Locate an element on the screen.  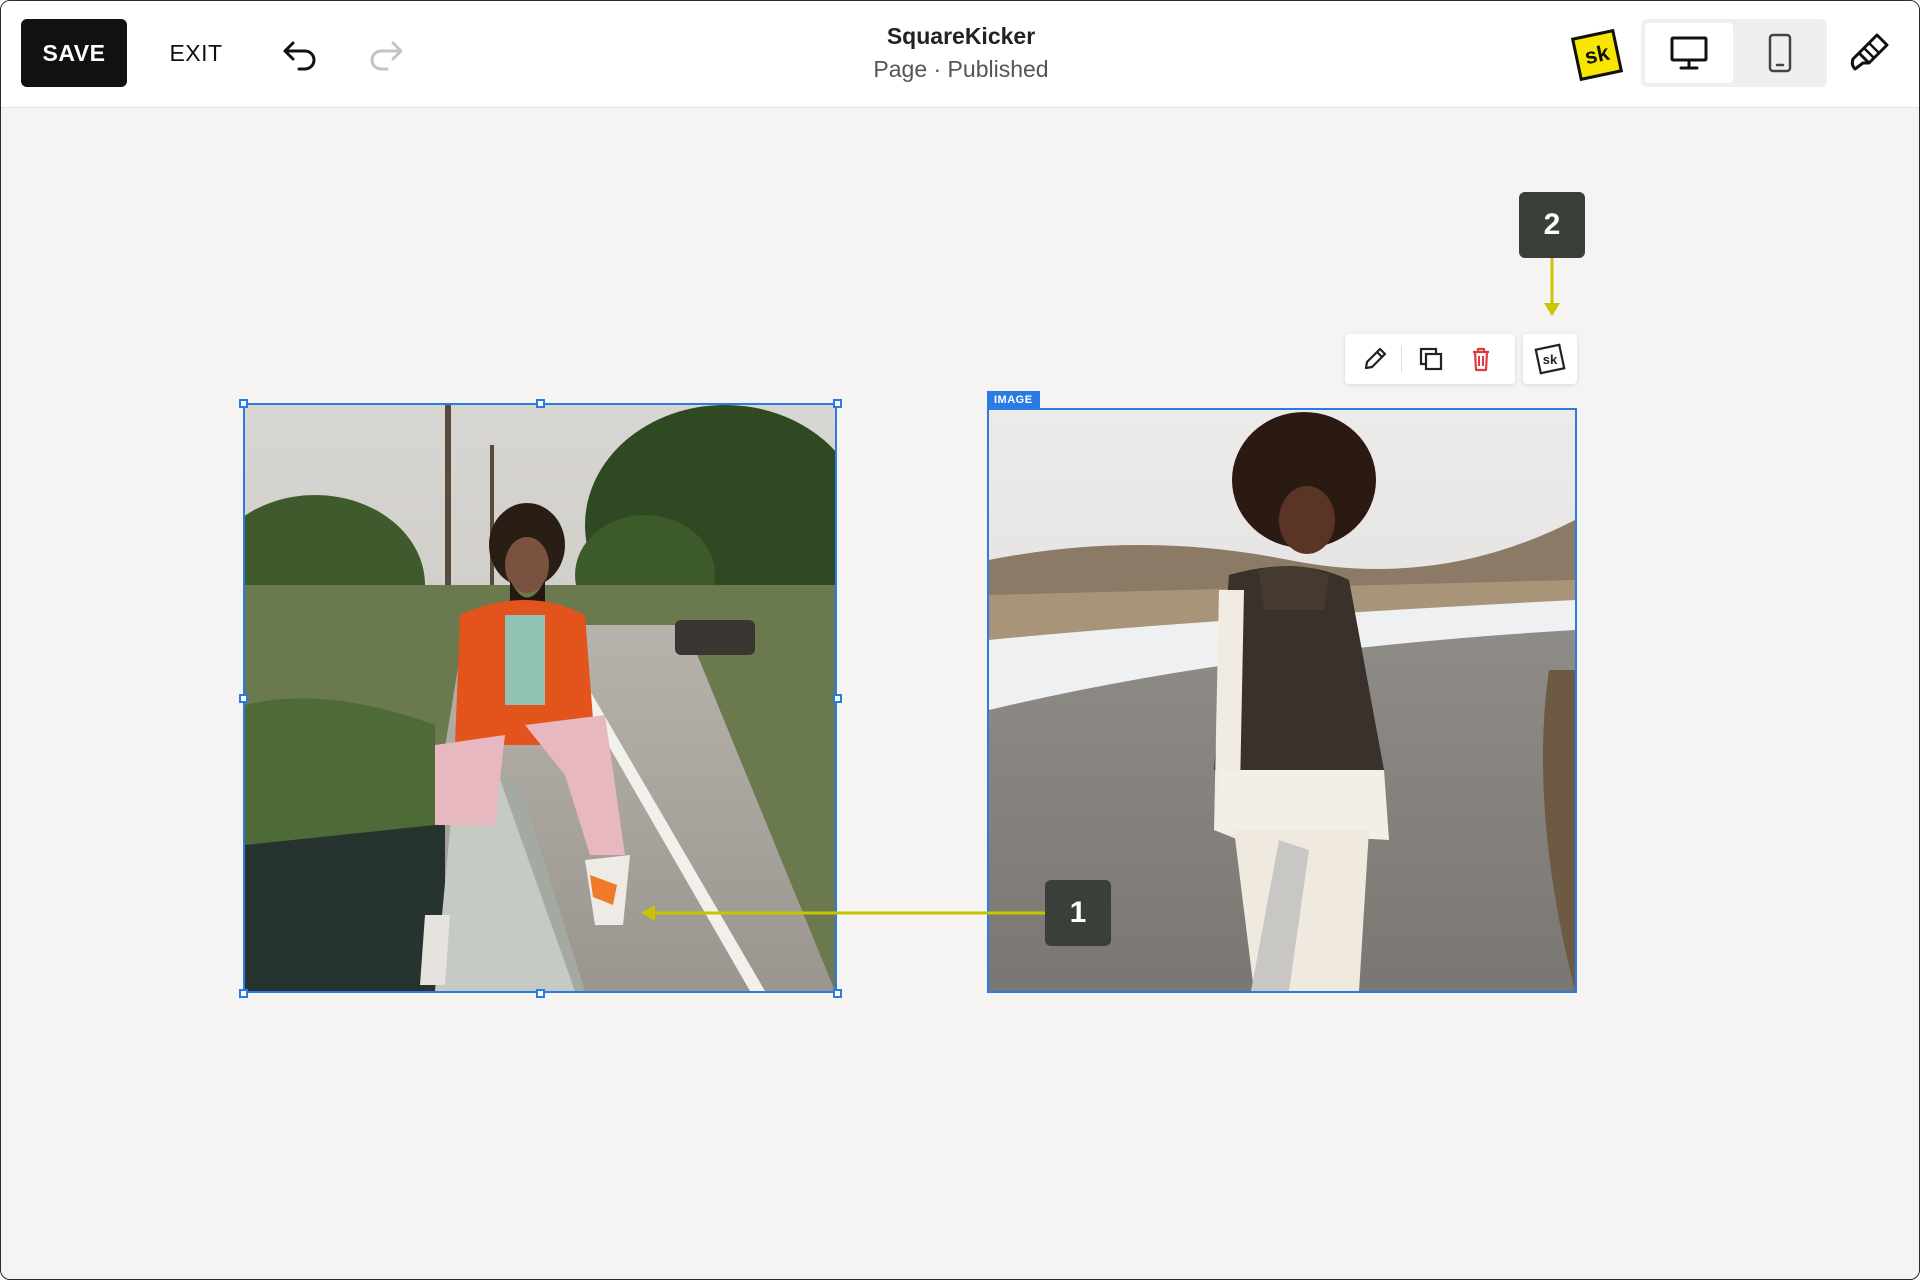
squarekicker-logo-button: sk is located at coordinates (1597, 55).